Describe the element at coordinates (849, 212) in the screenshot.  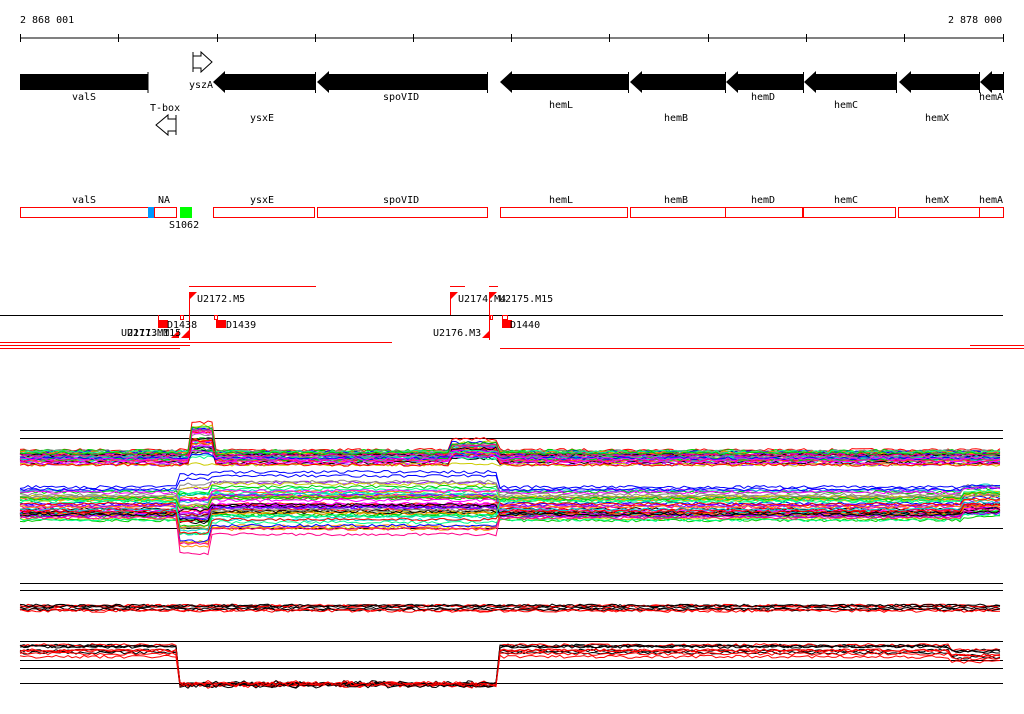
I see `annotation-box-hemC` at that location.